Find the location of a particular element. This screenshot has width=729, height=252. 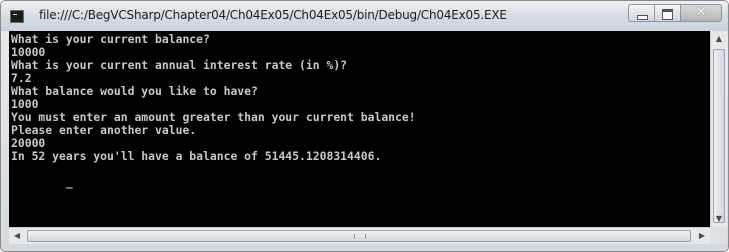

close-button: ✕ is located at coordinates (701, 13).